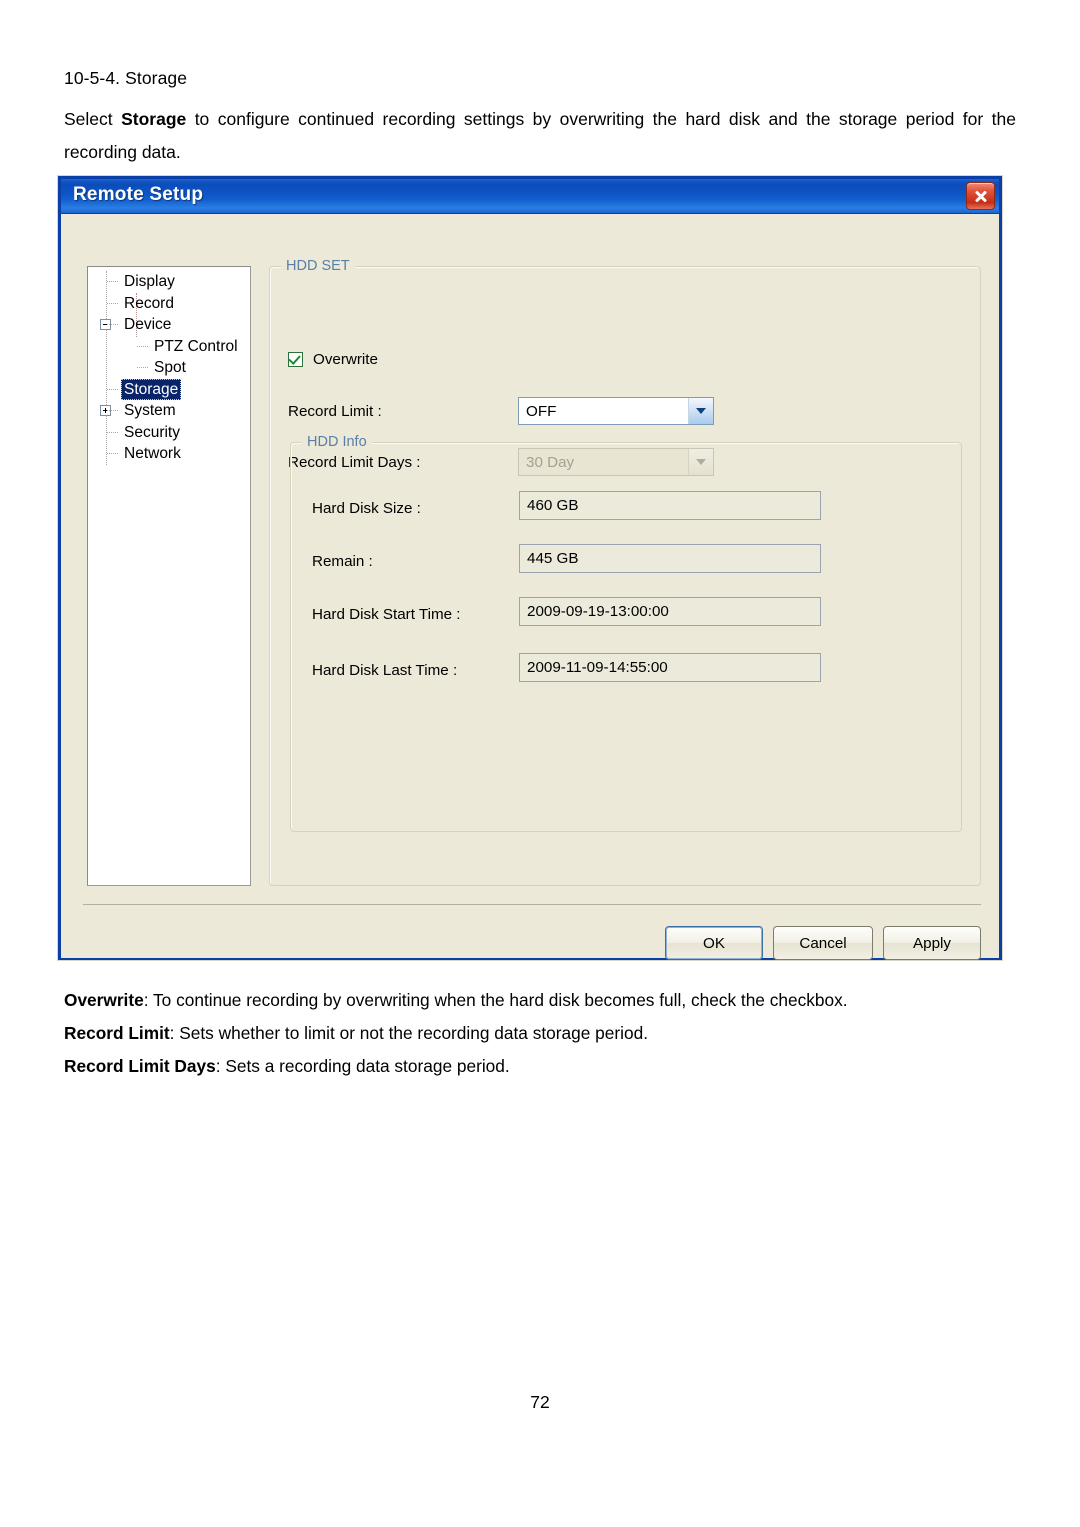 The width and height of the screenshot is (1080, 1527). I want to click on hard-disk-size-field: 460 GB, so click(670, 505).